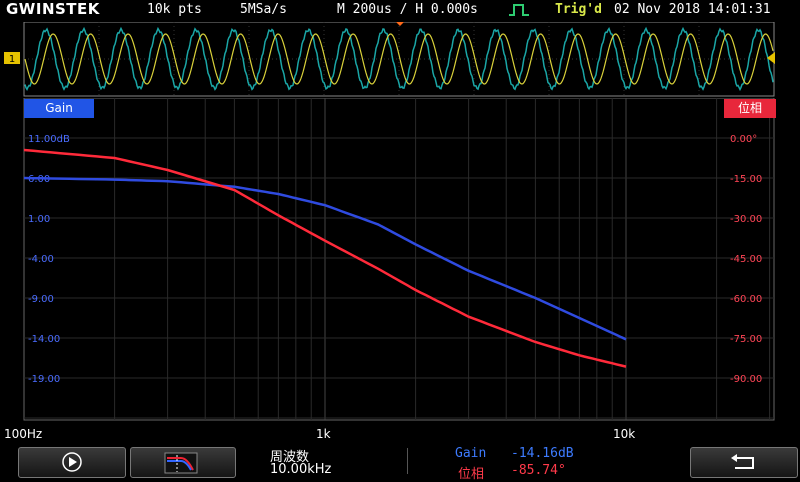 Image resolution: width=800 pixels, height=482 pixels. Describe the element at coordinates (471, 474) in the screenshot. I see `phase-measure-label: 位相` at that location.